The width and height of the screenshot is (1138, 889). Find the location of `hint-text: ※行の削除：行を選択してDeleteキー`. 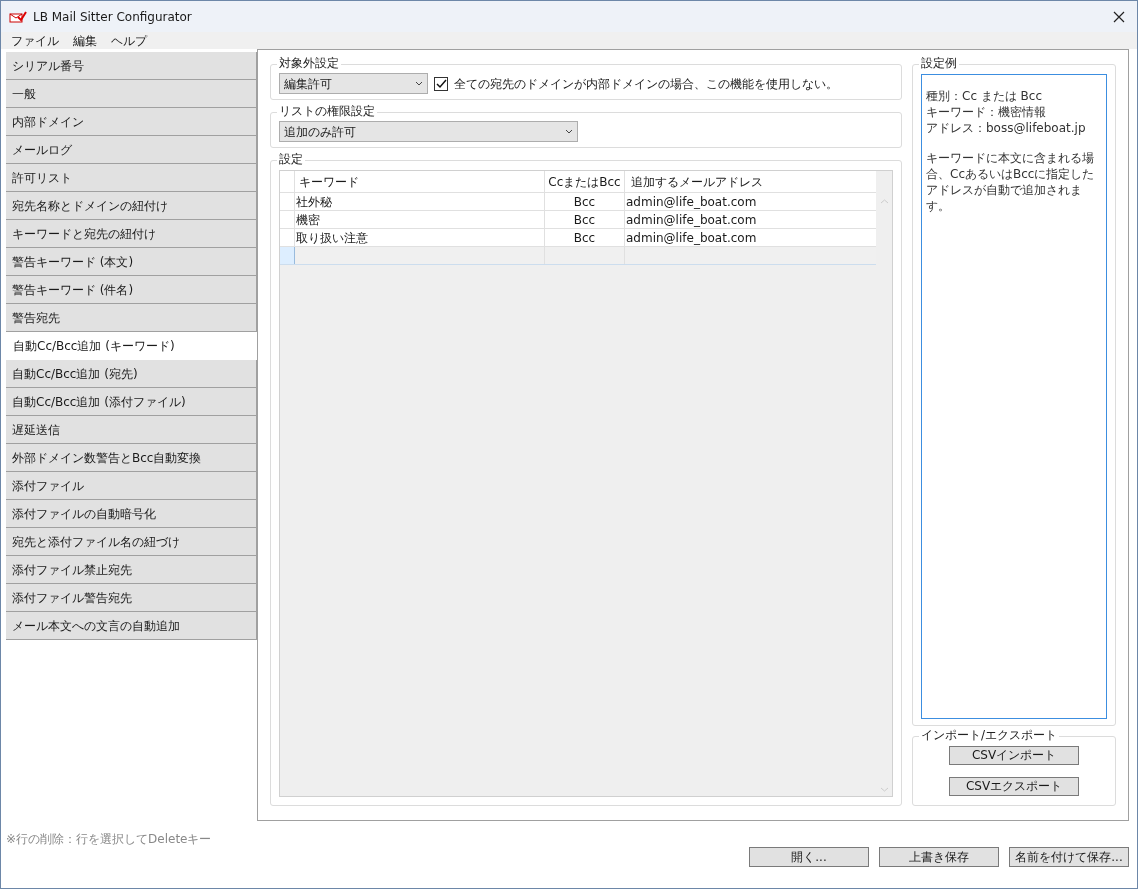

hint-text: ※行の削除：行を選択してDeleteキー is located at coordinates (109, 839).